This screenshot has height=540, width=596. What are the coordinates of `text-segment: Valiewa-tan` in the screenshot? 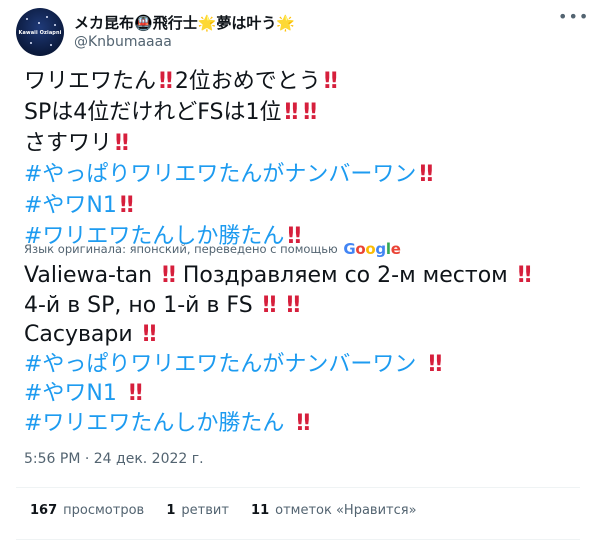 It's located at (88, 275).